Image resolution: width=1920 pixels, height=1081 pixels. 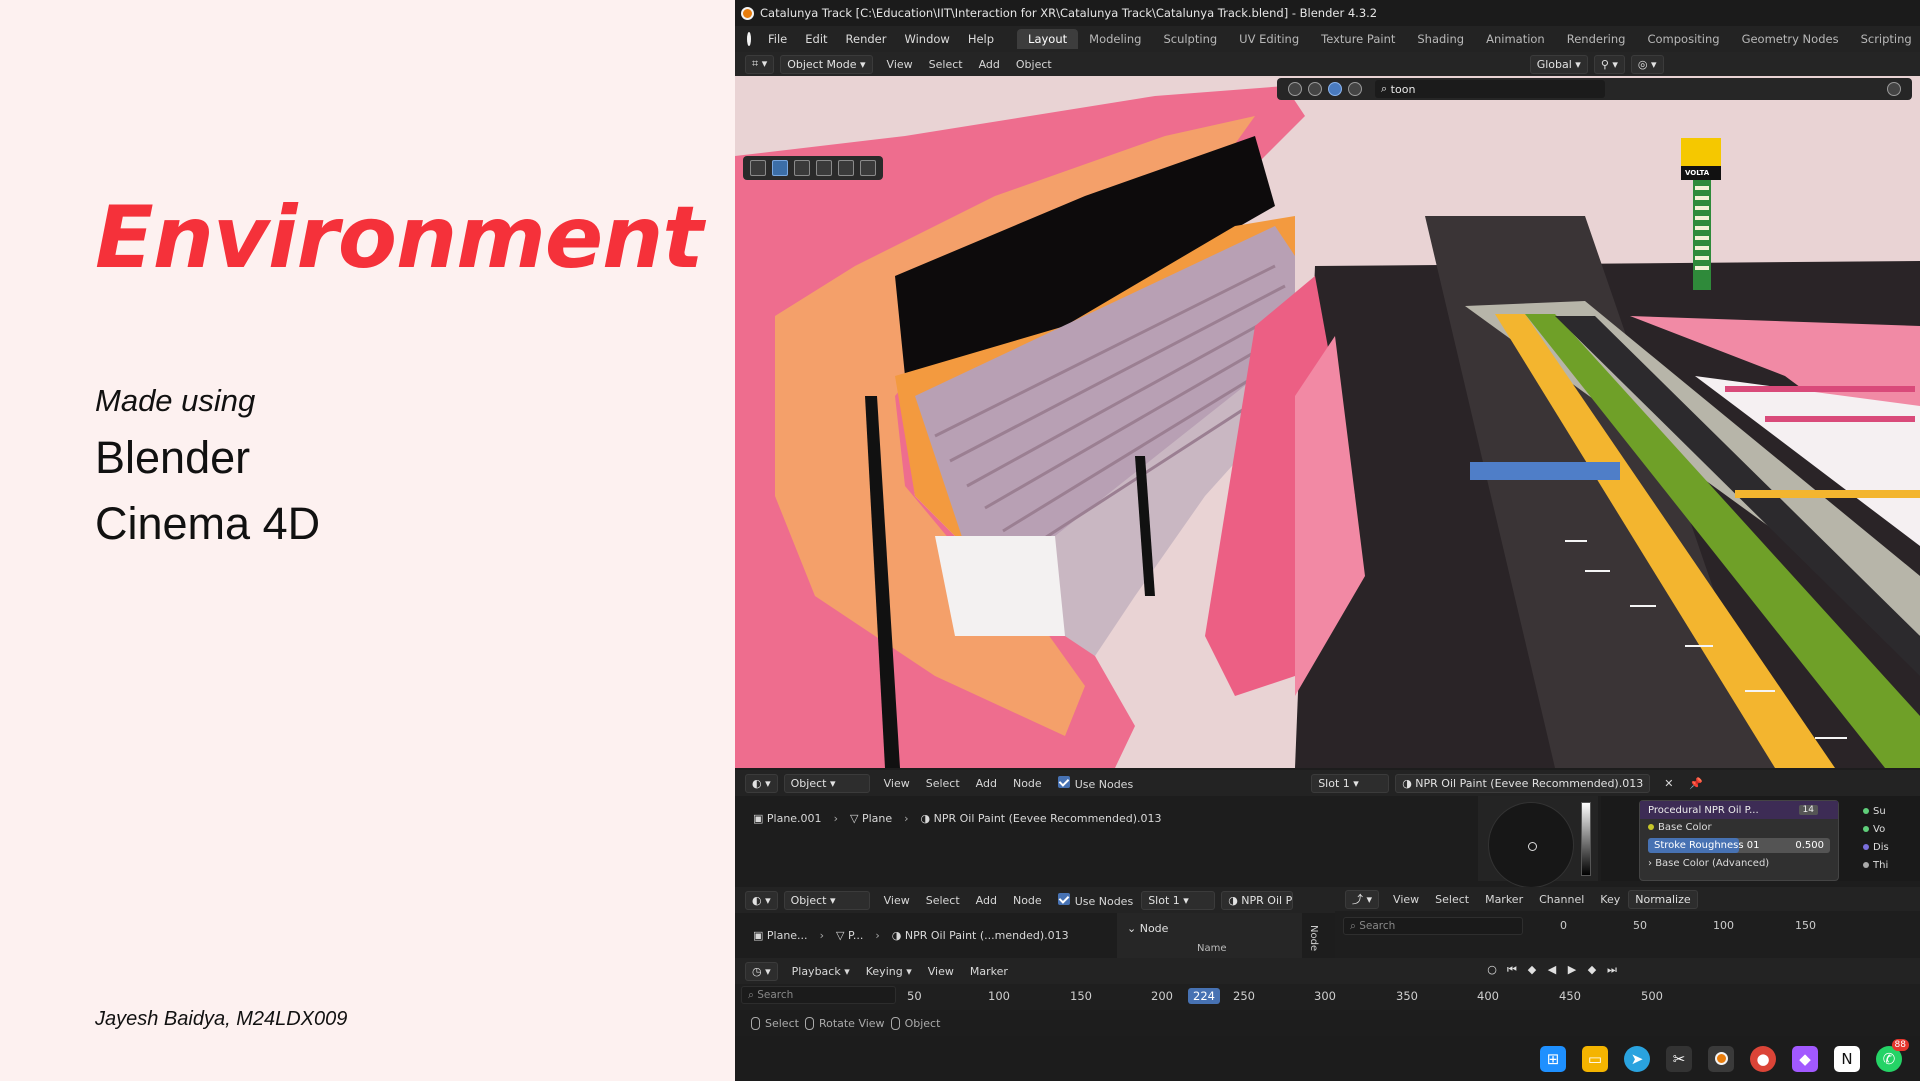 What do you see at coordinates (1504, 899) in the screenshot?
I see `graph-menu-marker: Marker` at bounding box center [1504, 899].